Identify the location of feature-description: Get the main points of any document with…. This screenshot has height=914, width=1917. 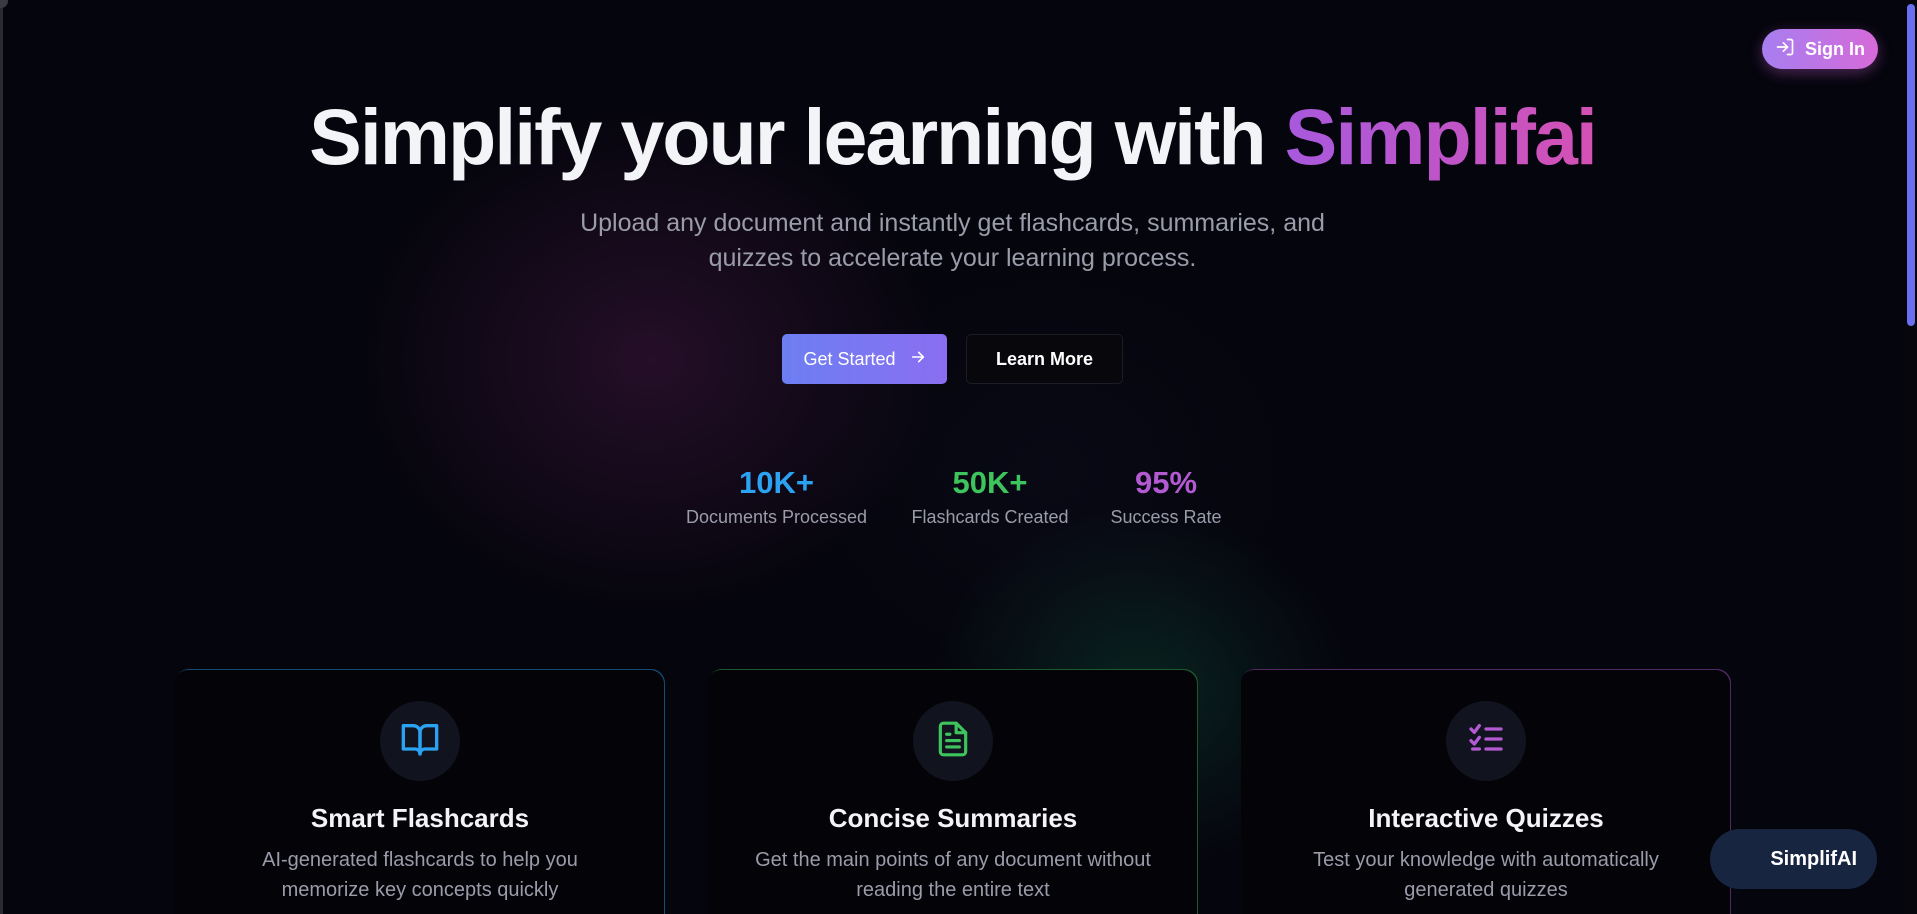
(953, 875).